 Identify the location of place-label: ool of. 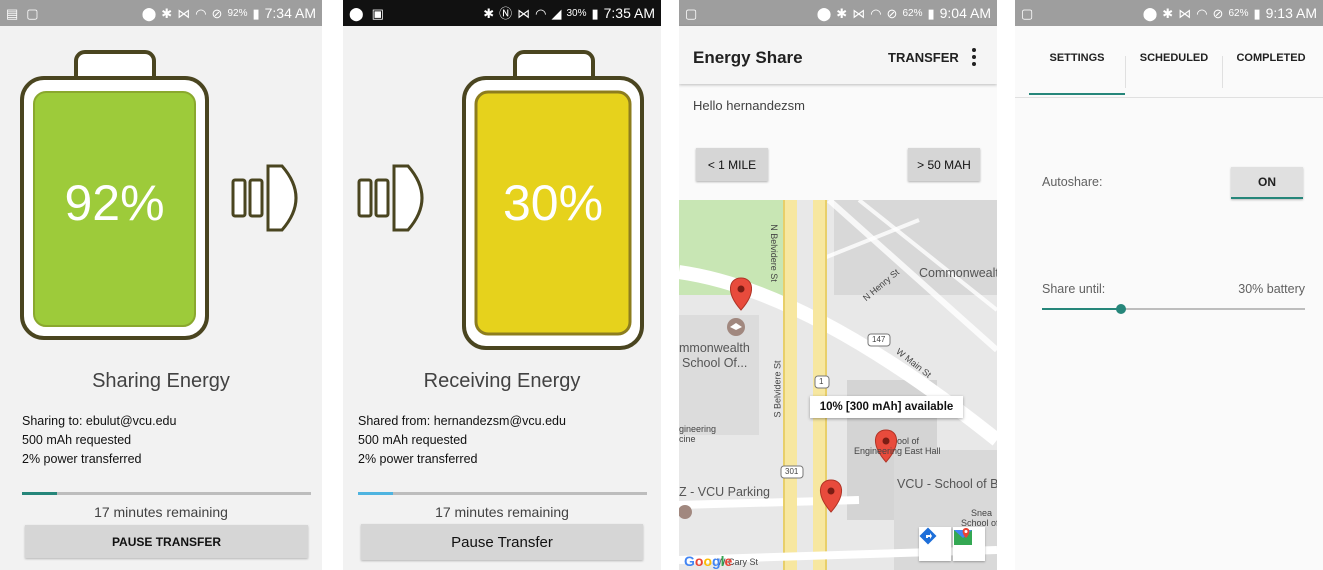
(908, 441).